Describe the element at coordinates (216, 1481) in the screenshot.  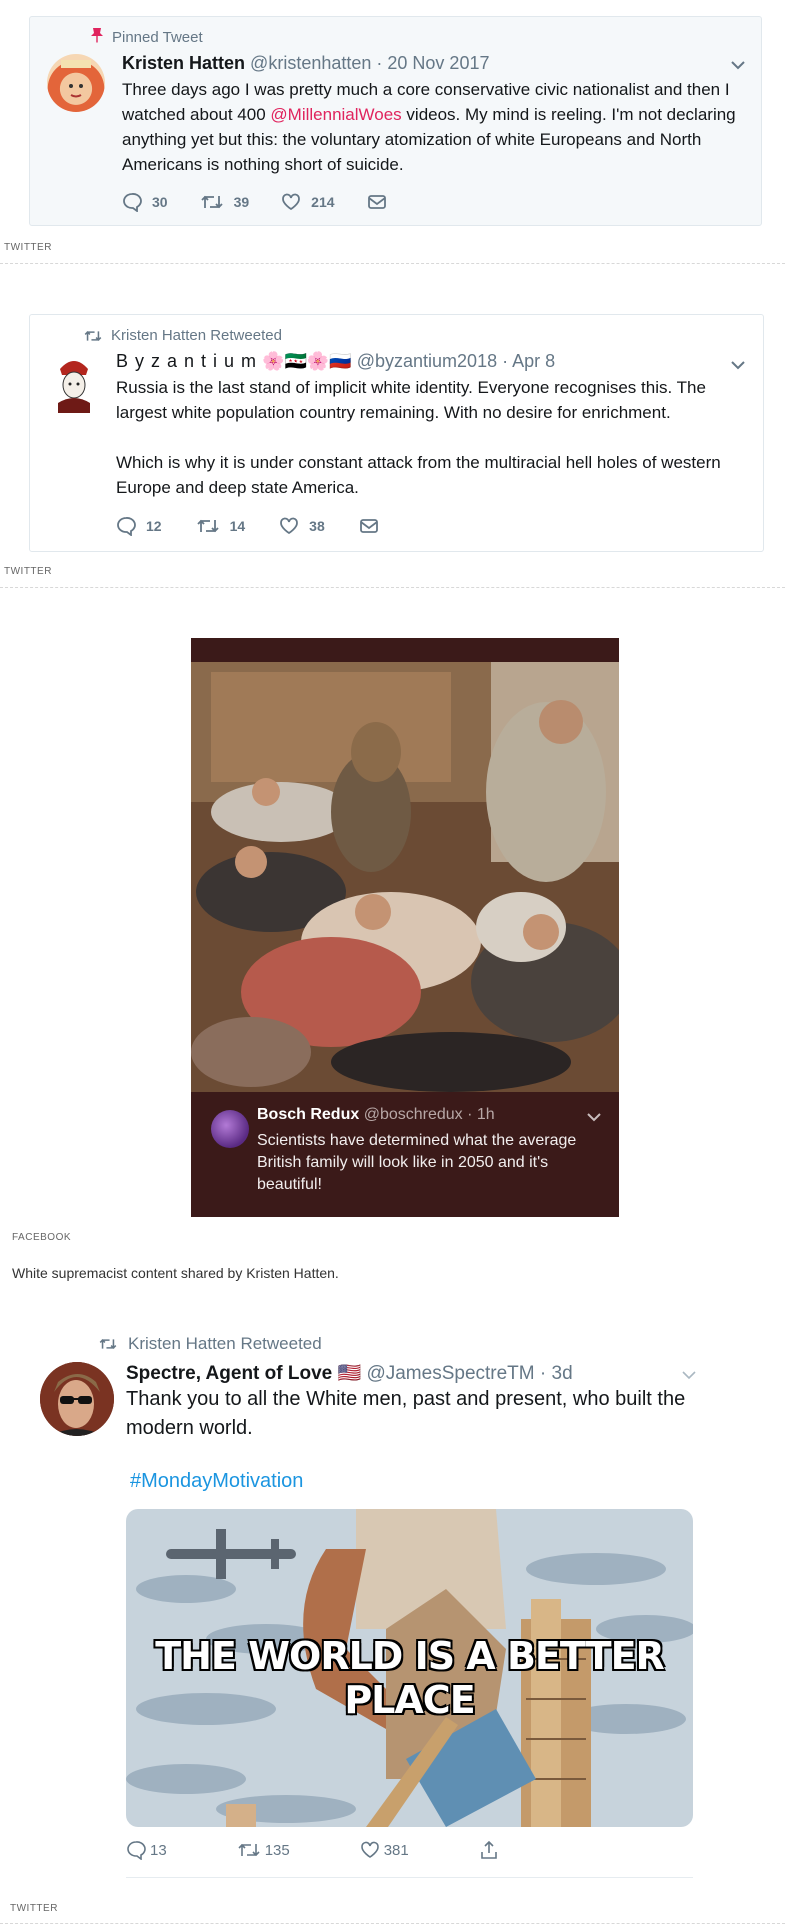
I see `hashtag-link: #MondayMotivation` at that location.